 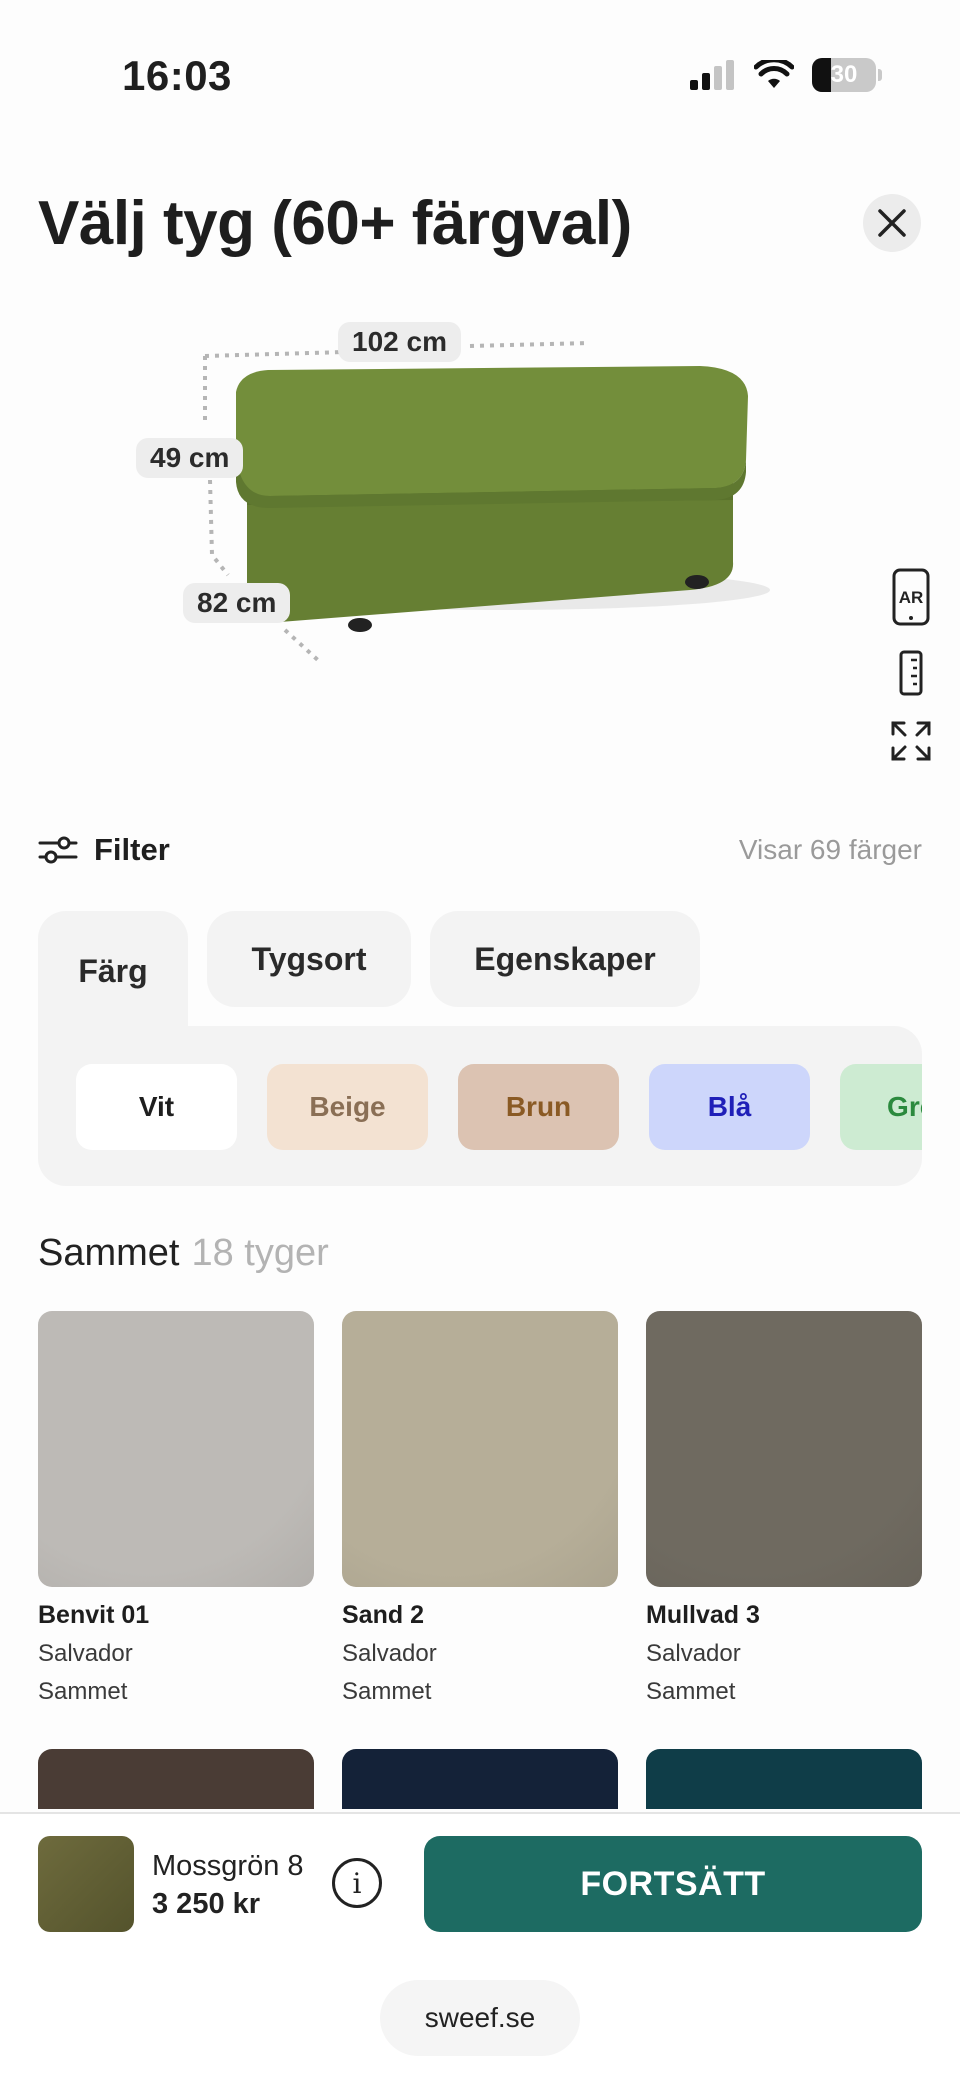 I want to click on fabric-name: Mullvad 3, so click(x=703, y=1615).